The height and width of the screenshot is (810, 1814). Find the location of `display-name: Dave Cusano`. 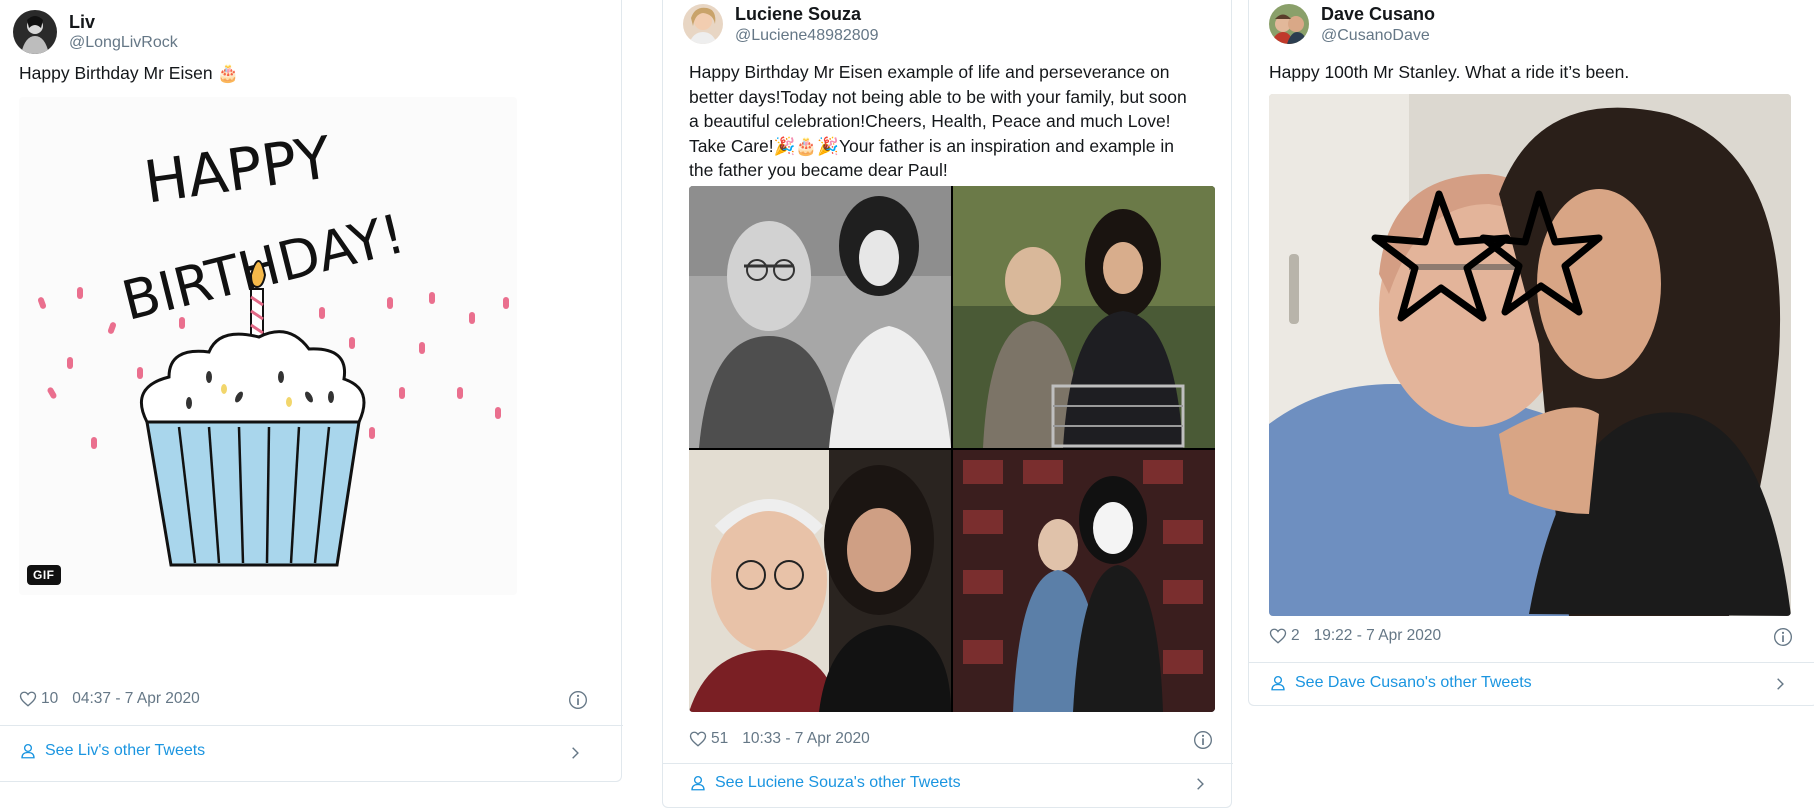

display-name: Dave Cusano is located at coordinates (1378, 15).